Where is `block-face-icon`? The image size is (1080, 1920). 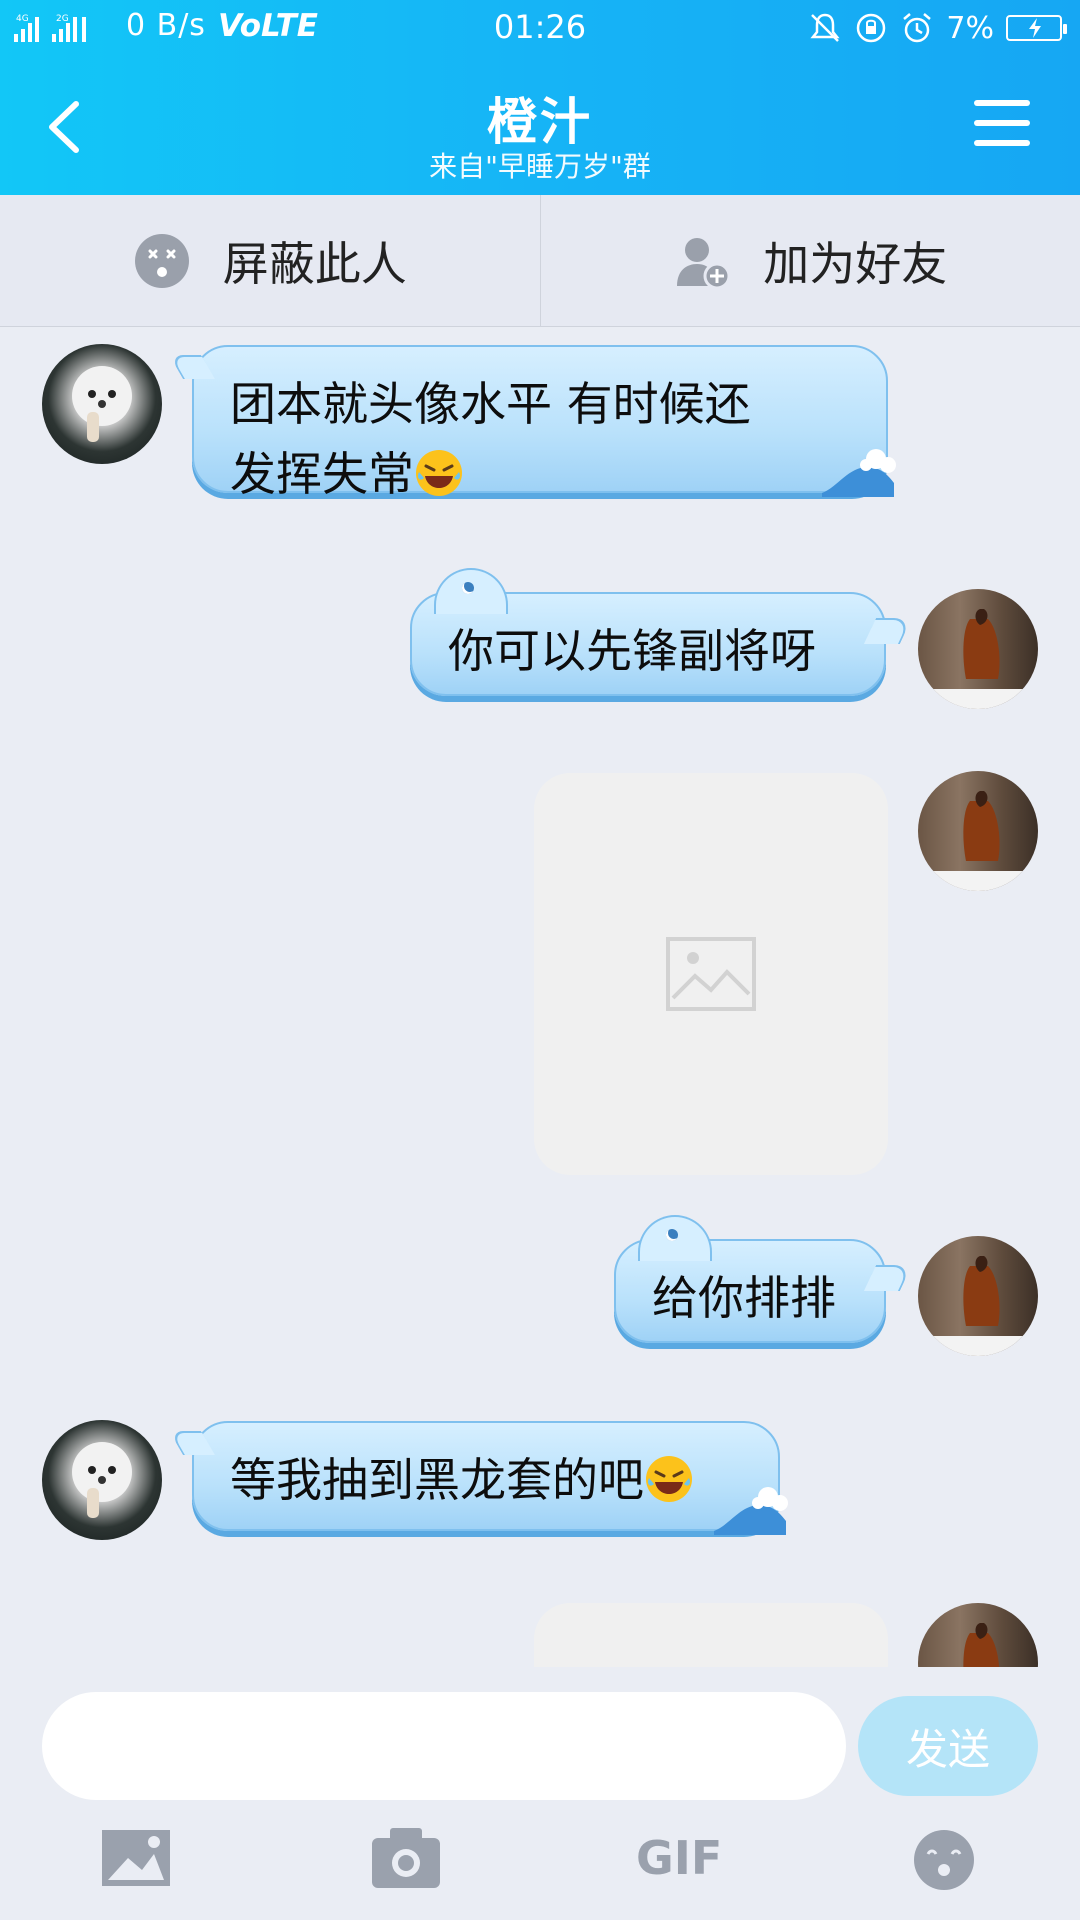
block-face-icon is located at coordinates (161, 260).